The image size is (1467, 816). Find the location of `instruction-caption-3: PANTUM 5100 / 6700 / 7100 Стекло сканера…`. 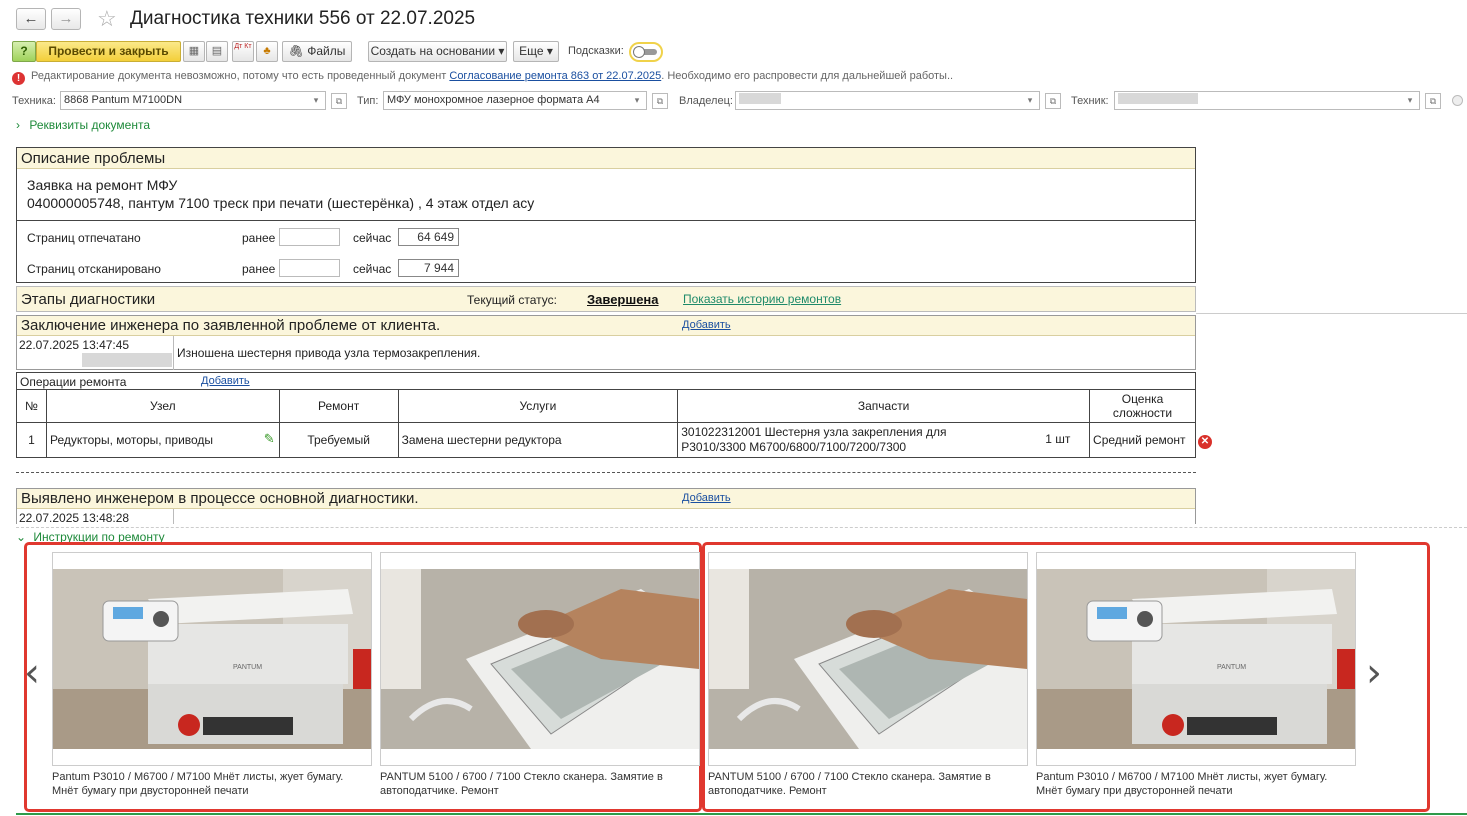

instruction-caption-3: PANTUM 5100 / 6700 / 7100 Стекло сканера… is located at coordinates (849, 784).